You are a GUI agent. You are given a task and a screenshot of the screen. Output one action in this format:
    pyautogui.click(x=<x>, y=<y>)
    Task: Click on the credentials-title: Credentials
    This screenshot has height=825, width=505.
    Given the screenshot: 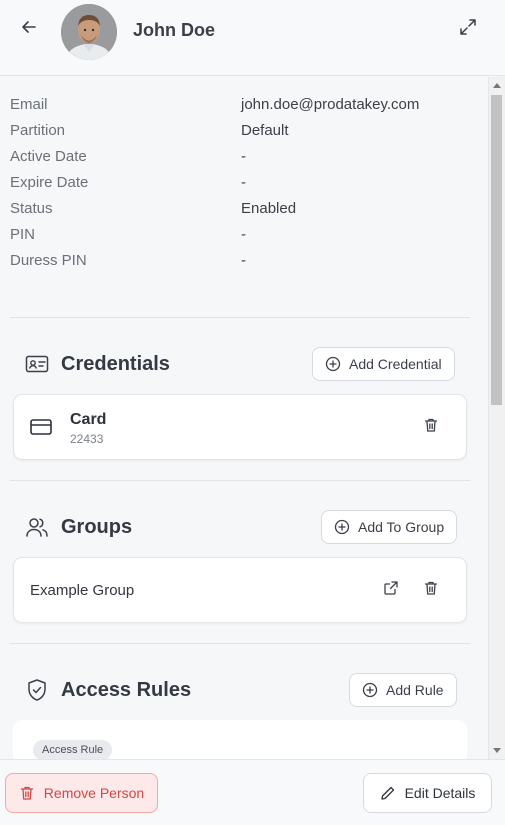 What is the action you would take?
    pyautogui.click(x=115, y=364)
    